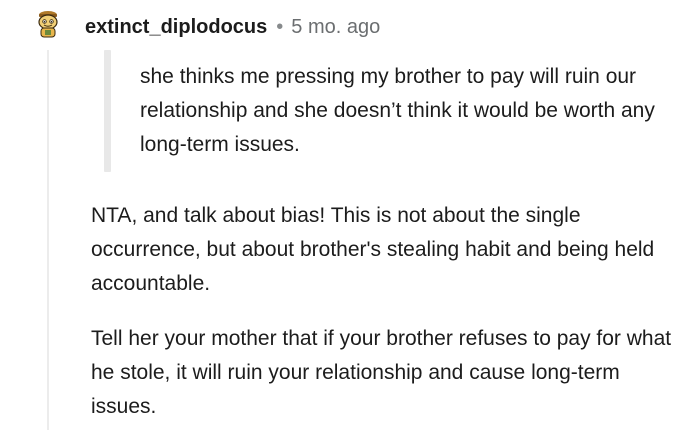 This screenshot has width=700, height=430. I want to click on user-avatar-icon, so click(48, 23).